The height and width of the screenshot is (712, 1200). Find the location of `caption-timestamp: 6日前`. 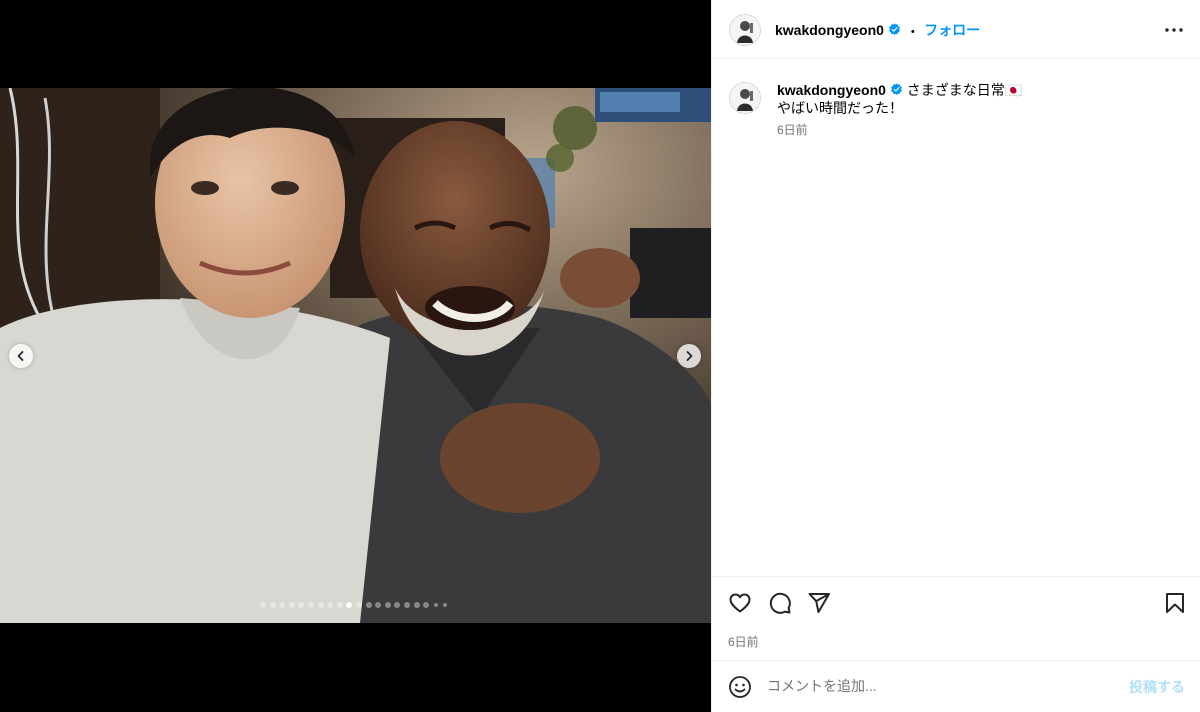

caption-timestamp: 6日前 is located at coordinates (977, 129).